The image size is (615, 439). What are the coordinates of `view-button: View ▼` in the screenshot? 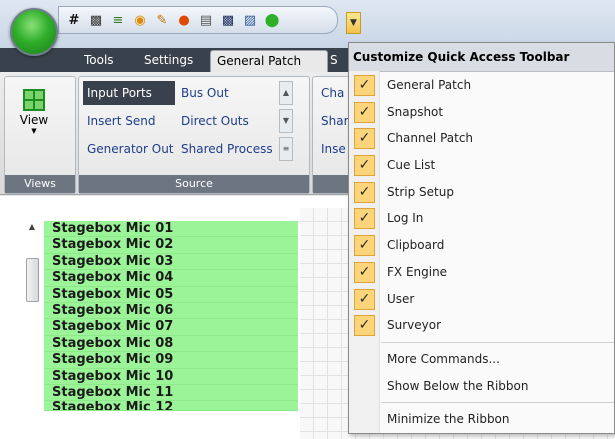 It's located at (34, 123).